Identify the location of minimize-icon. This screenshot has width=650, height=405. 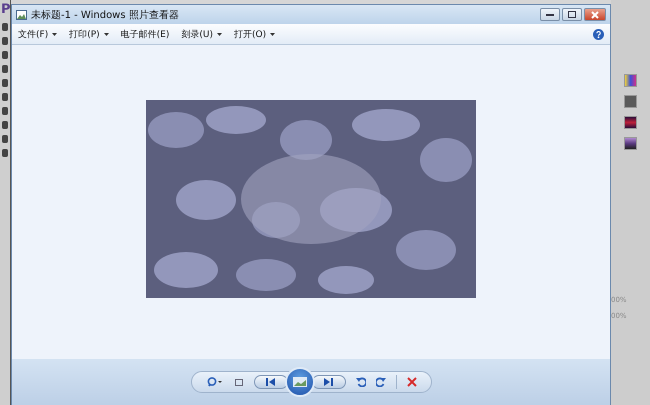
(550, 14).